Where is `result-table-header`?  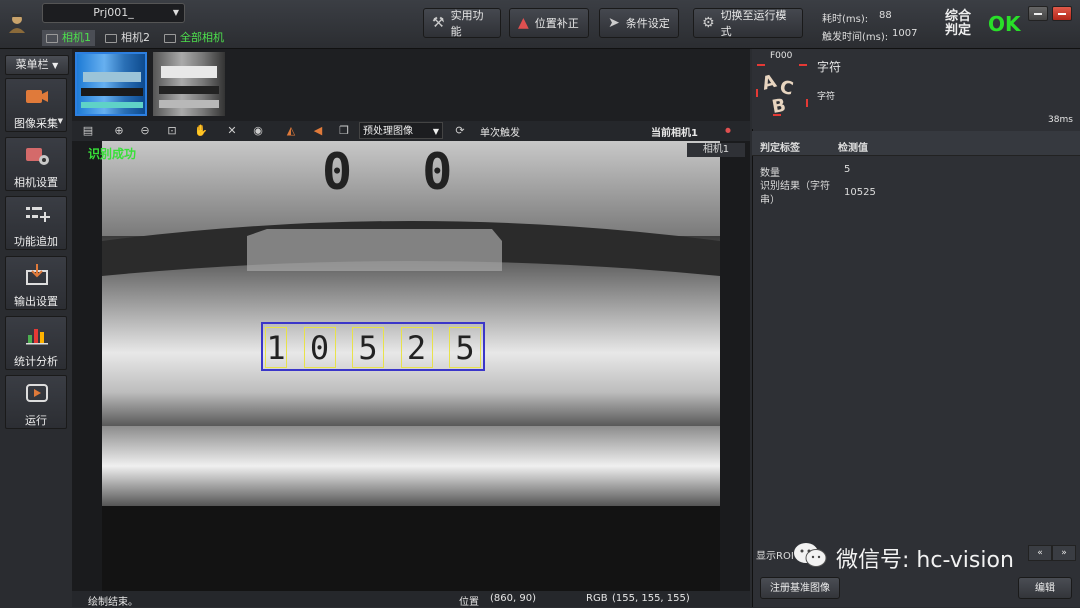 result-table-header is located at coordinates (916, 143).